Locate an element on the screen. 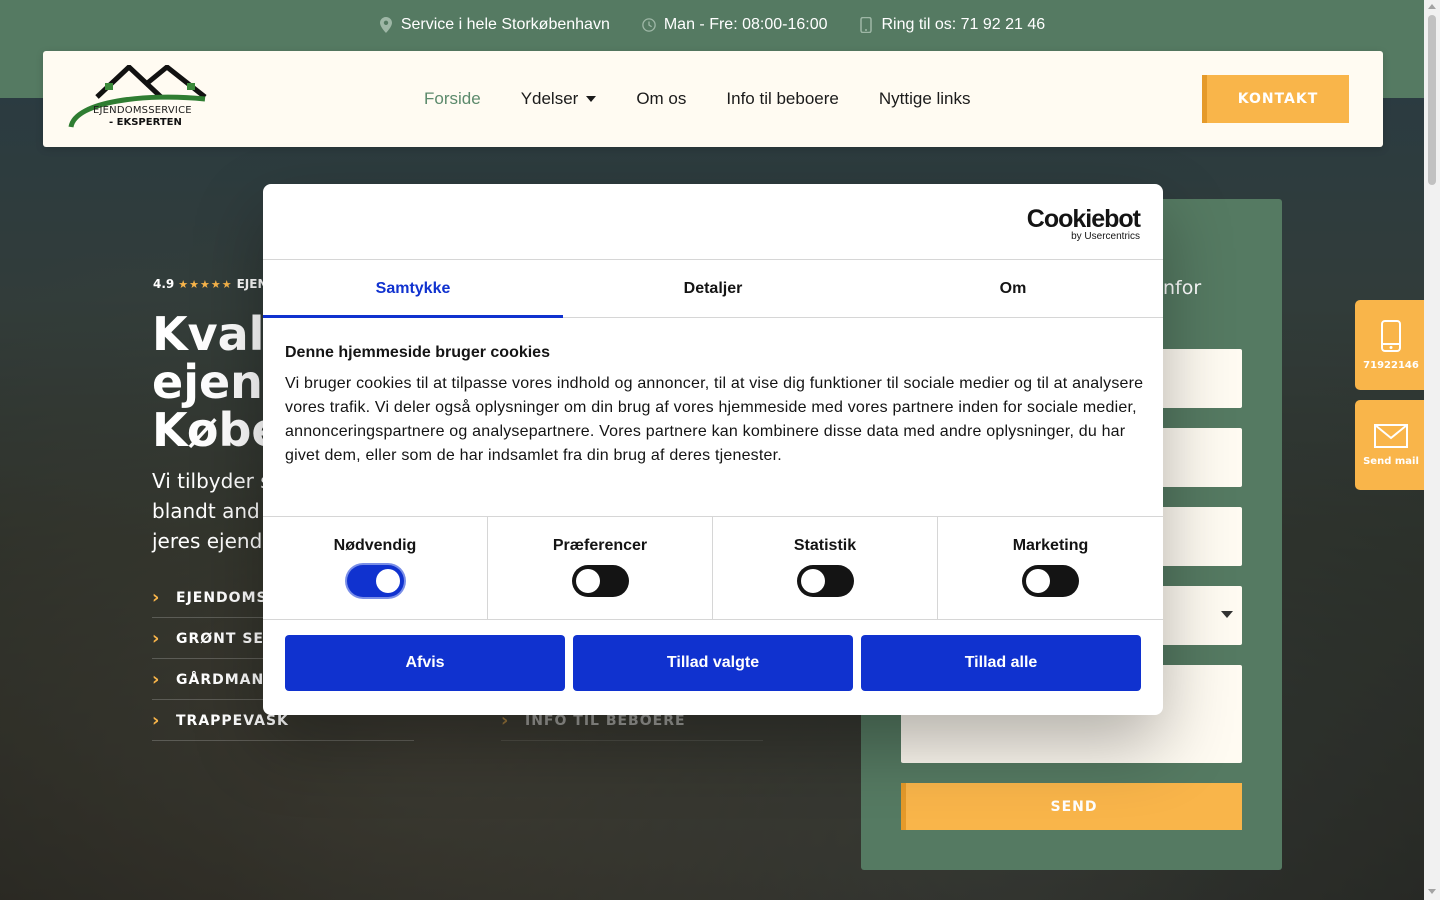  tillad-valgte-button: Tillad valgte is located at coordinates (713, 663).